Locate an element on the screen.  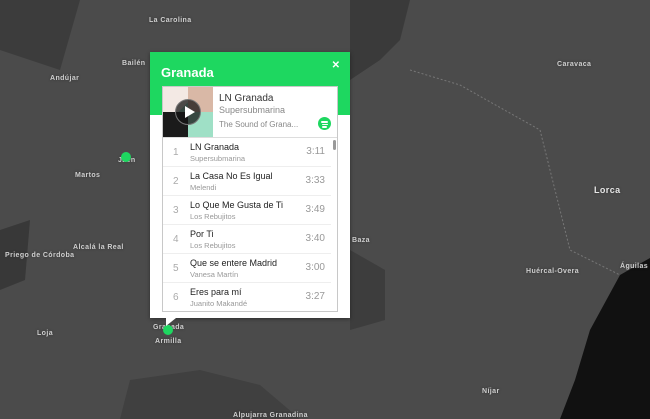
map-label: Águilas is located at coordinates (634, 266).